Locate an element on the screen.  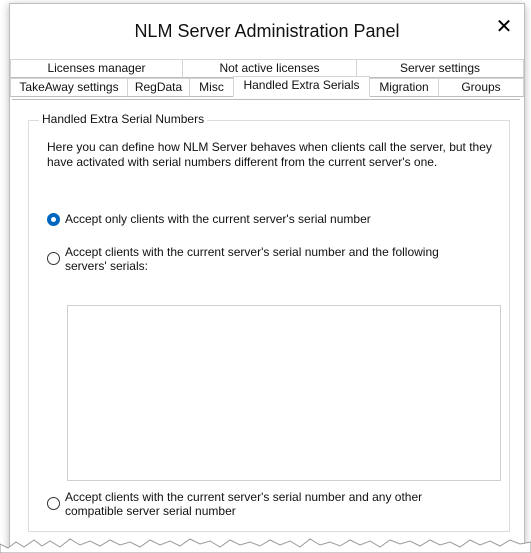
close-icon: ✕ is located at coordinates (504, 27).